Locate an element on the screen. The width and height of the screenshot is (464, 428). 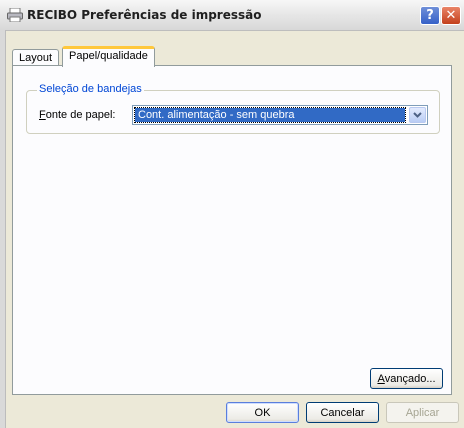
dropdown-button is located at coordinates (417, 115).